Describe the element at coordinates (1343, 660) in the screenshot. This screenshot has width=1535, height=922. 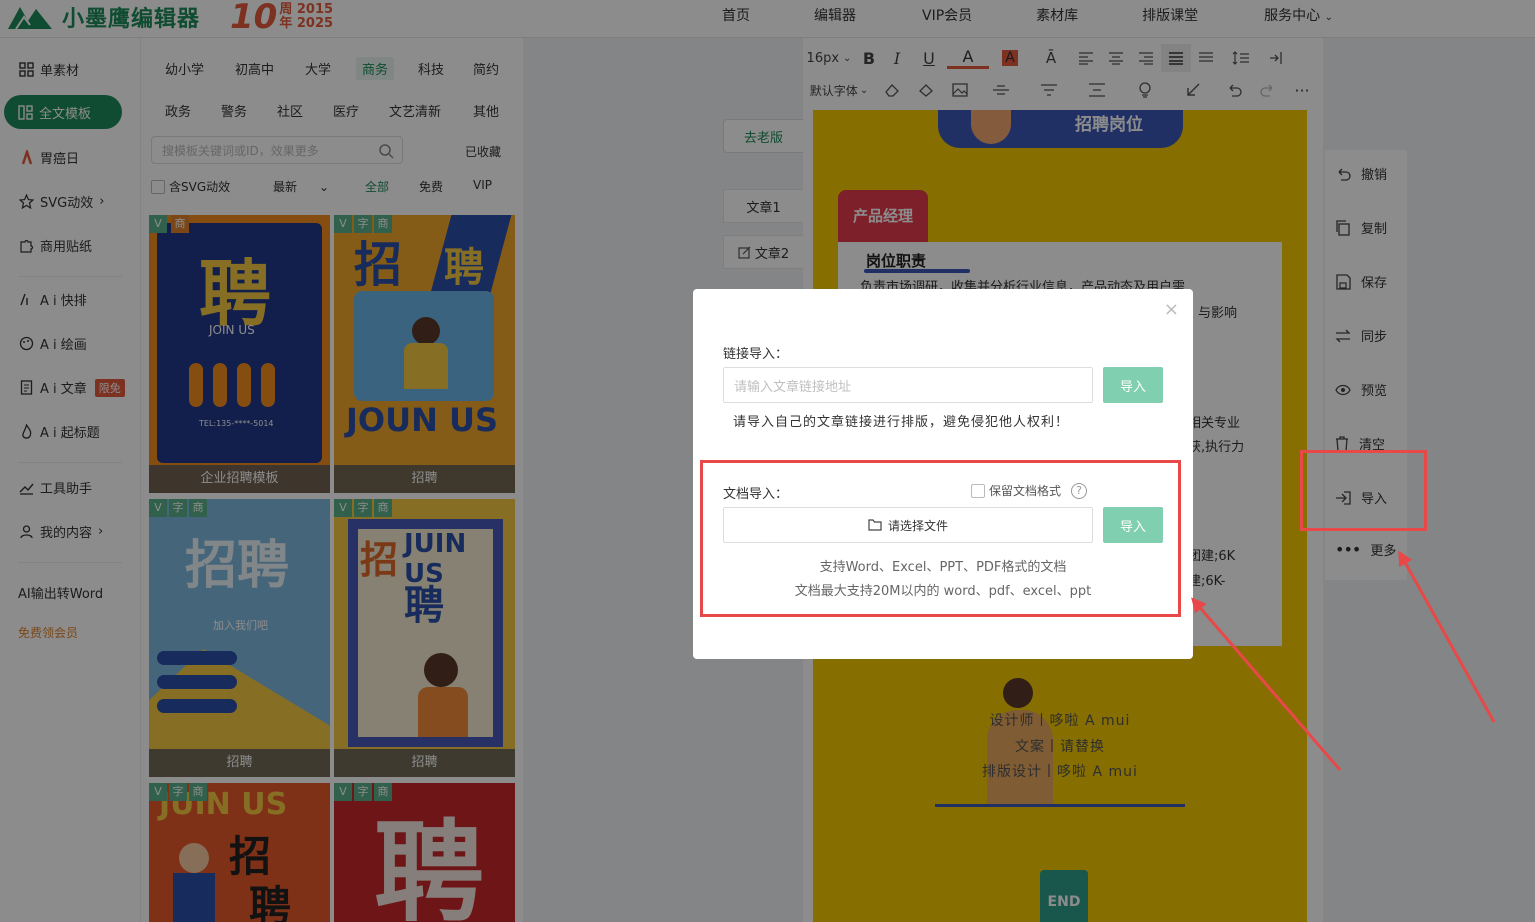
I see `annotation-arrows` at that location.